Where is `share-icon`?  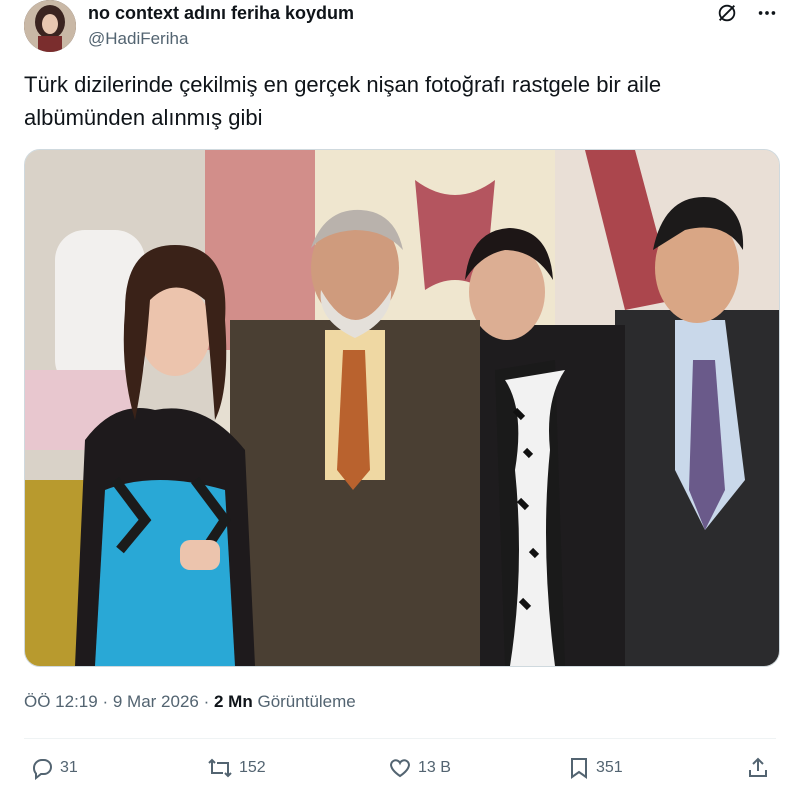
share-icon is located at coordinates (758, 768).